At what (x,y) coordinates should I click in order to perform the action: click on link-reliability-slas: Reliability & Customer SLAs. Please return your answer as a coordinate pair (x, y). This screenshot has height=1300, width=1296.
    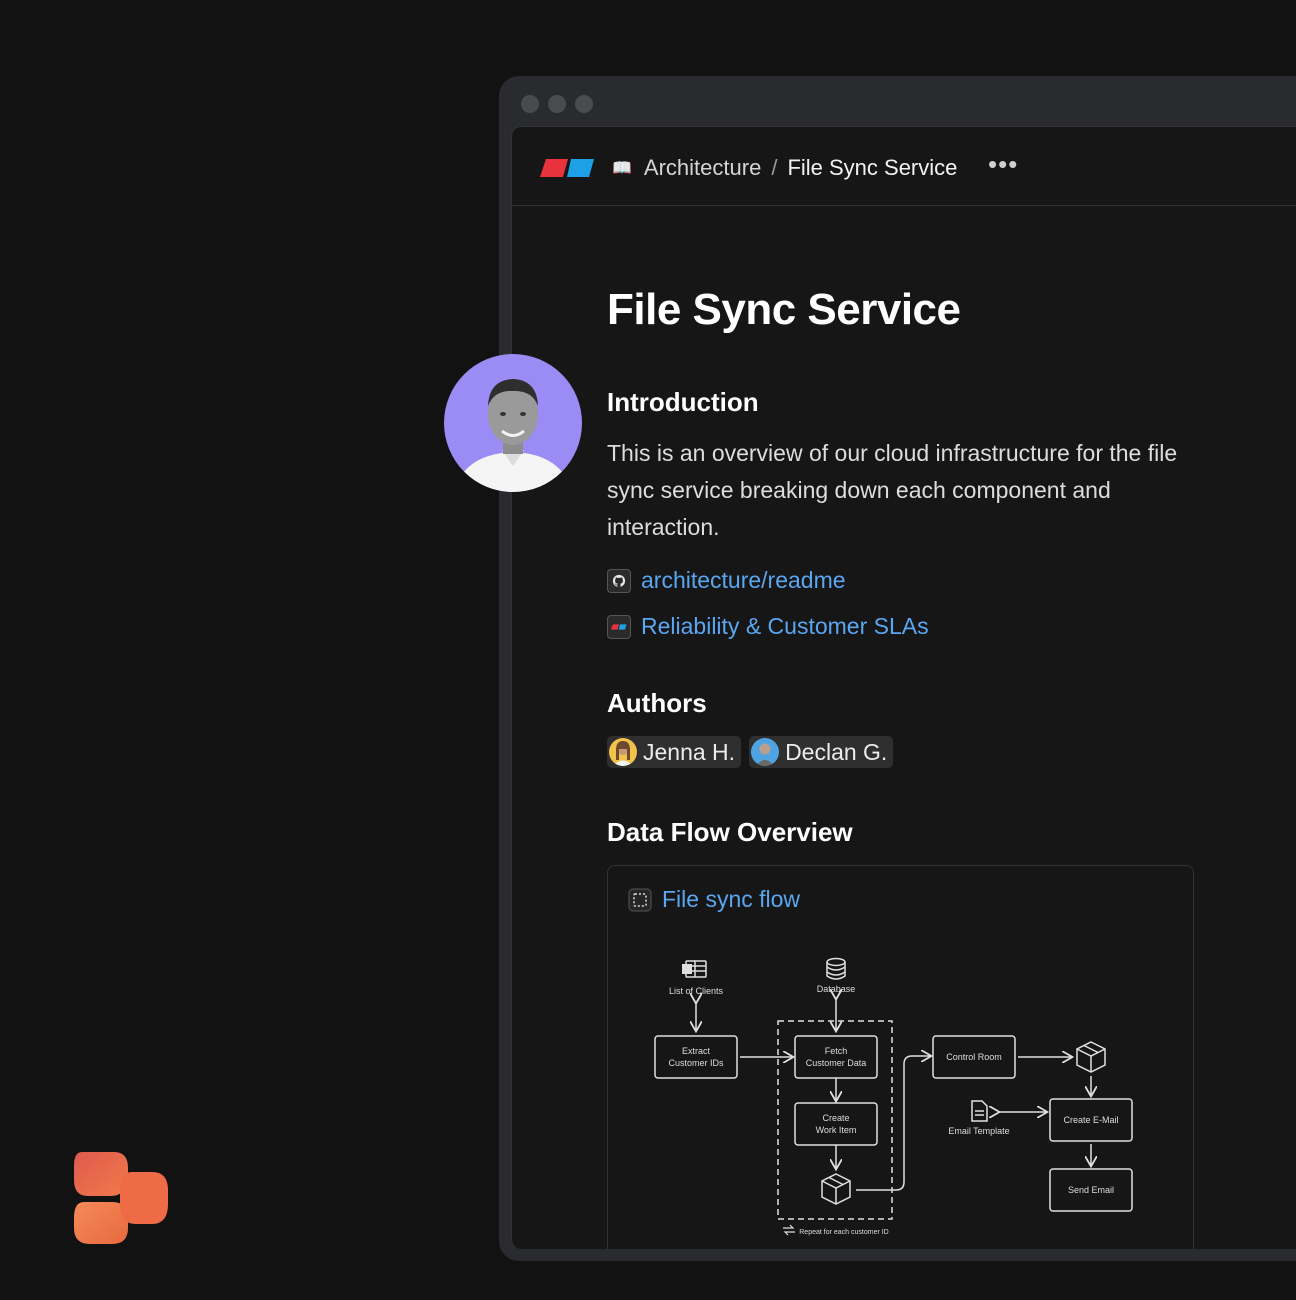
    Looking at the image, I should click on (768, 626).